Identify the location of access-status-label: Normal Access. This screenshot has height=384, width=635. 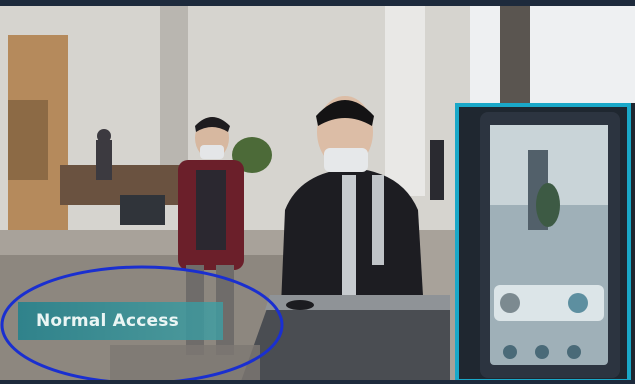
(120, 321).